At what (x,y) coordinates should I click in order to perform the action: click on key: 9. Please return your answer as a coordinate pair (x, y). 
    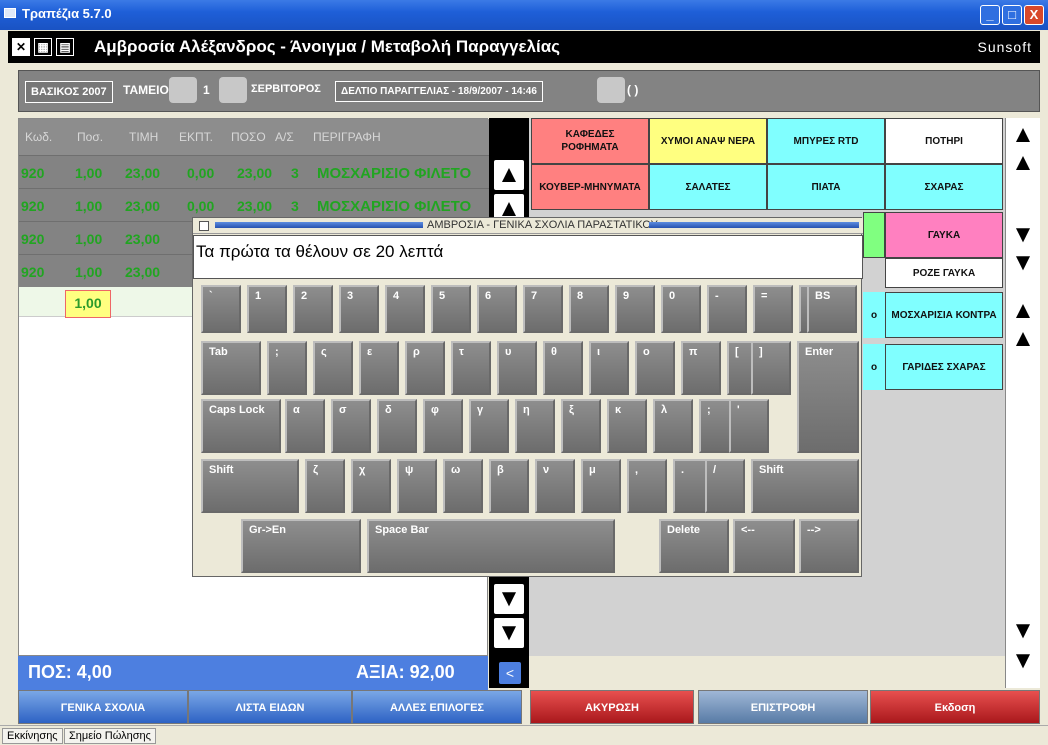
    Looking at the image, I should click on (635, 309).